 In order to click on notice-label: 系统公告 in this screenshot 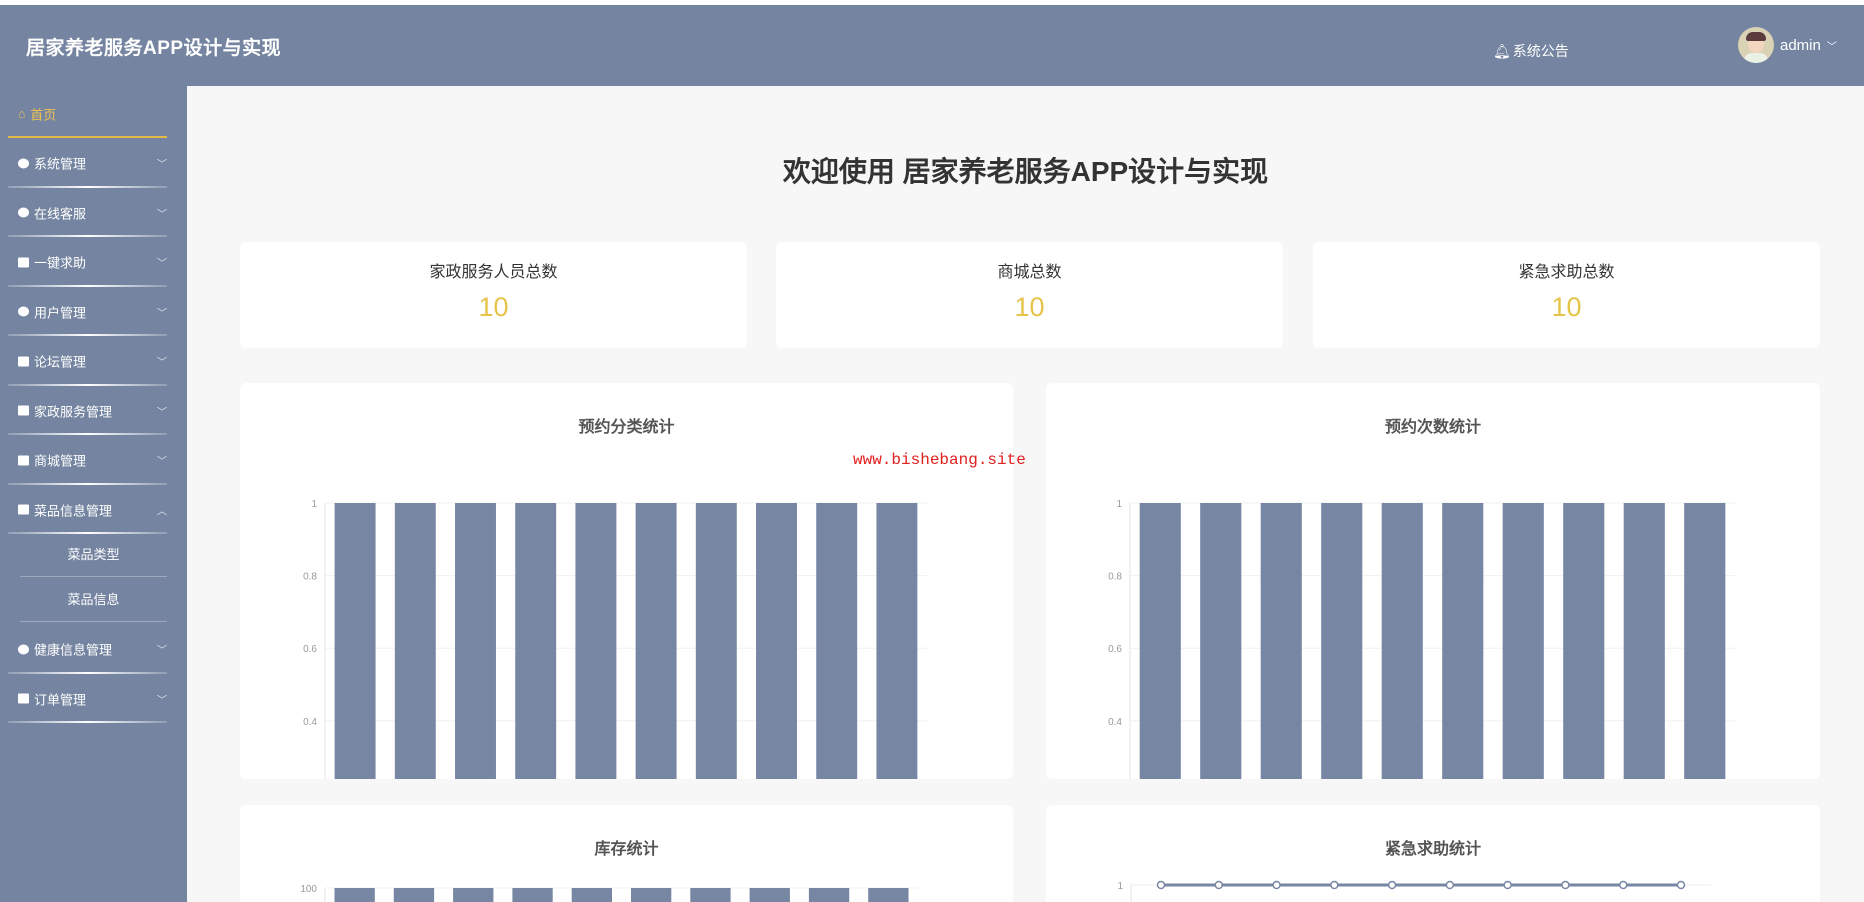, I will do `click(1540, 51)`.